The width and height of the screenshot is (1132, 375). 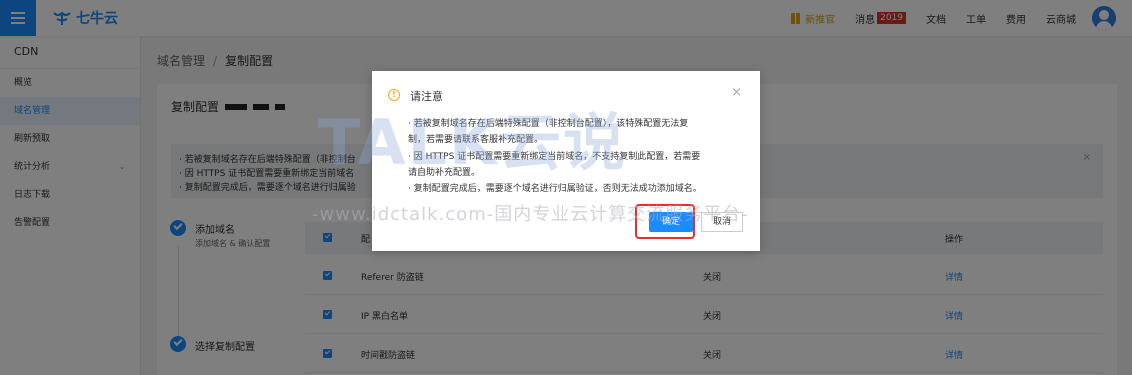 I want to click on modal-text-line: 请自助补充配置。, so click(x=444, y=173).